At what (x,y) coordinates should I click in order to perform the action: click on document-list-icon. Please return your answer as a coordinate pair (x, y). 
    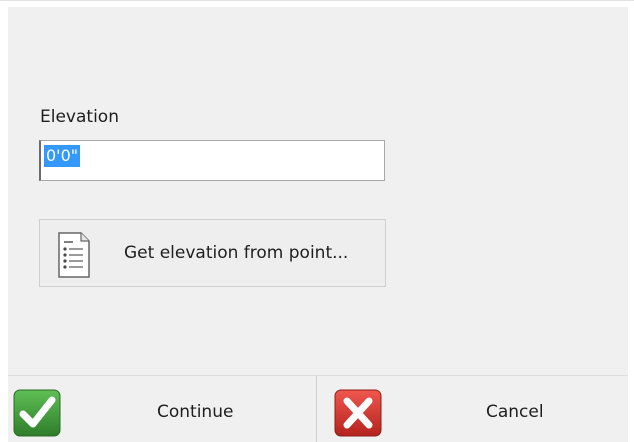
    Looking at the image, I should click on (74, 255).